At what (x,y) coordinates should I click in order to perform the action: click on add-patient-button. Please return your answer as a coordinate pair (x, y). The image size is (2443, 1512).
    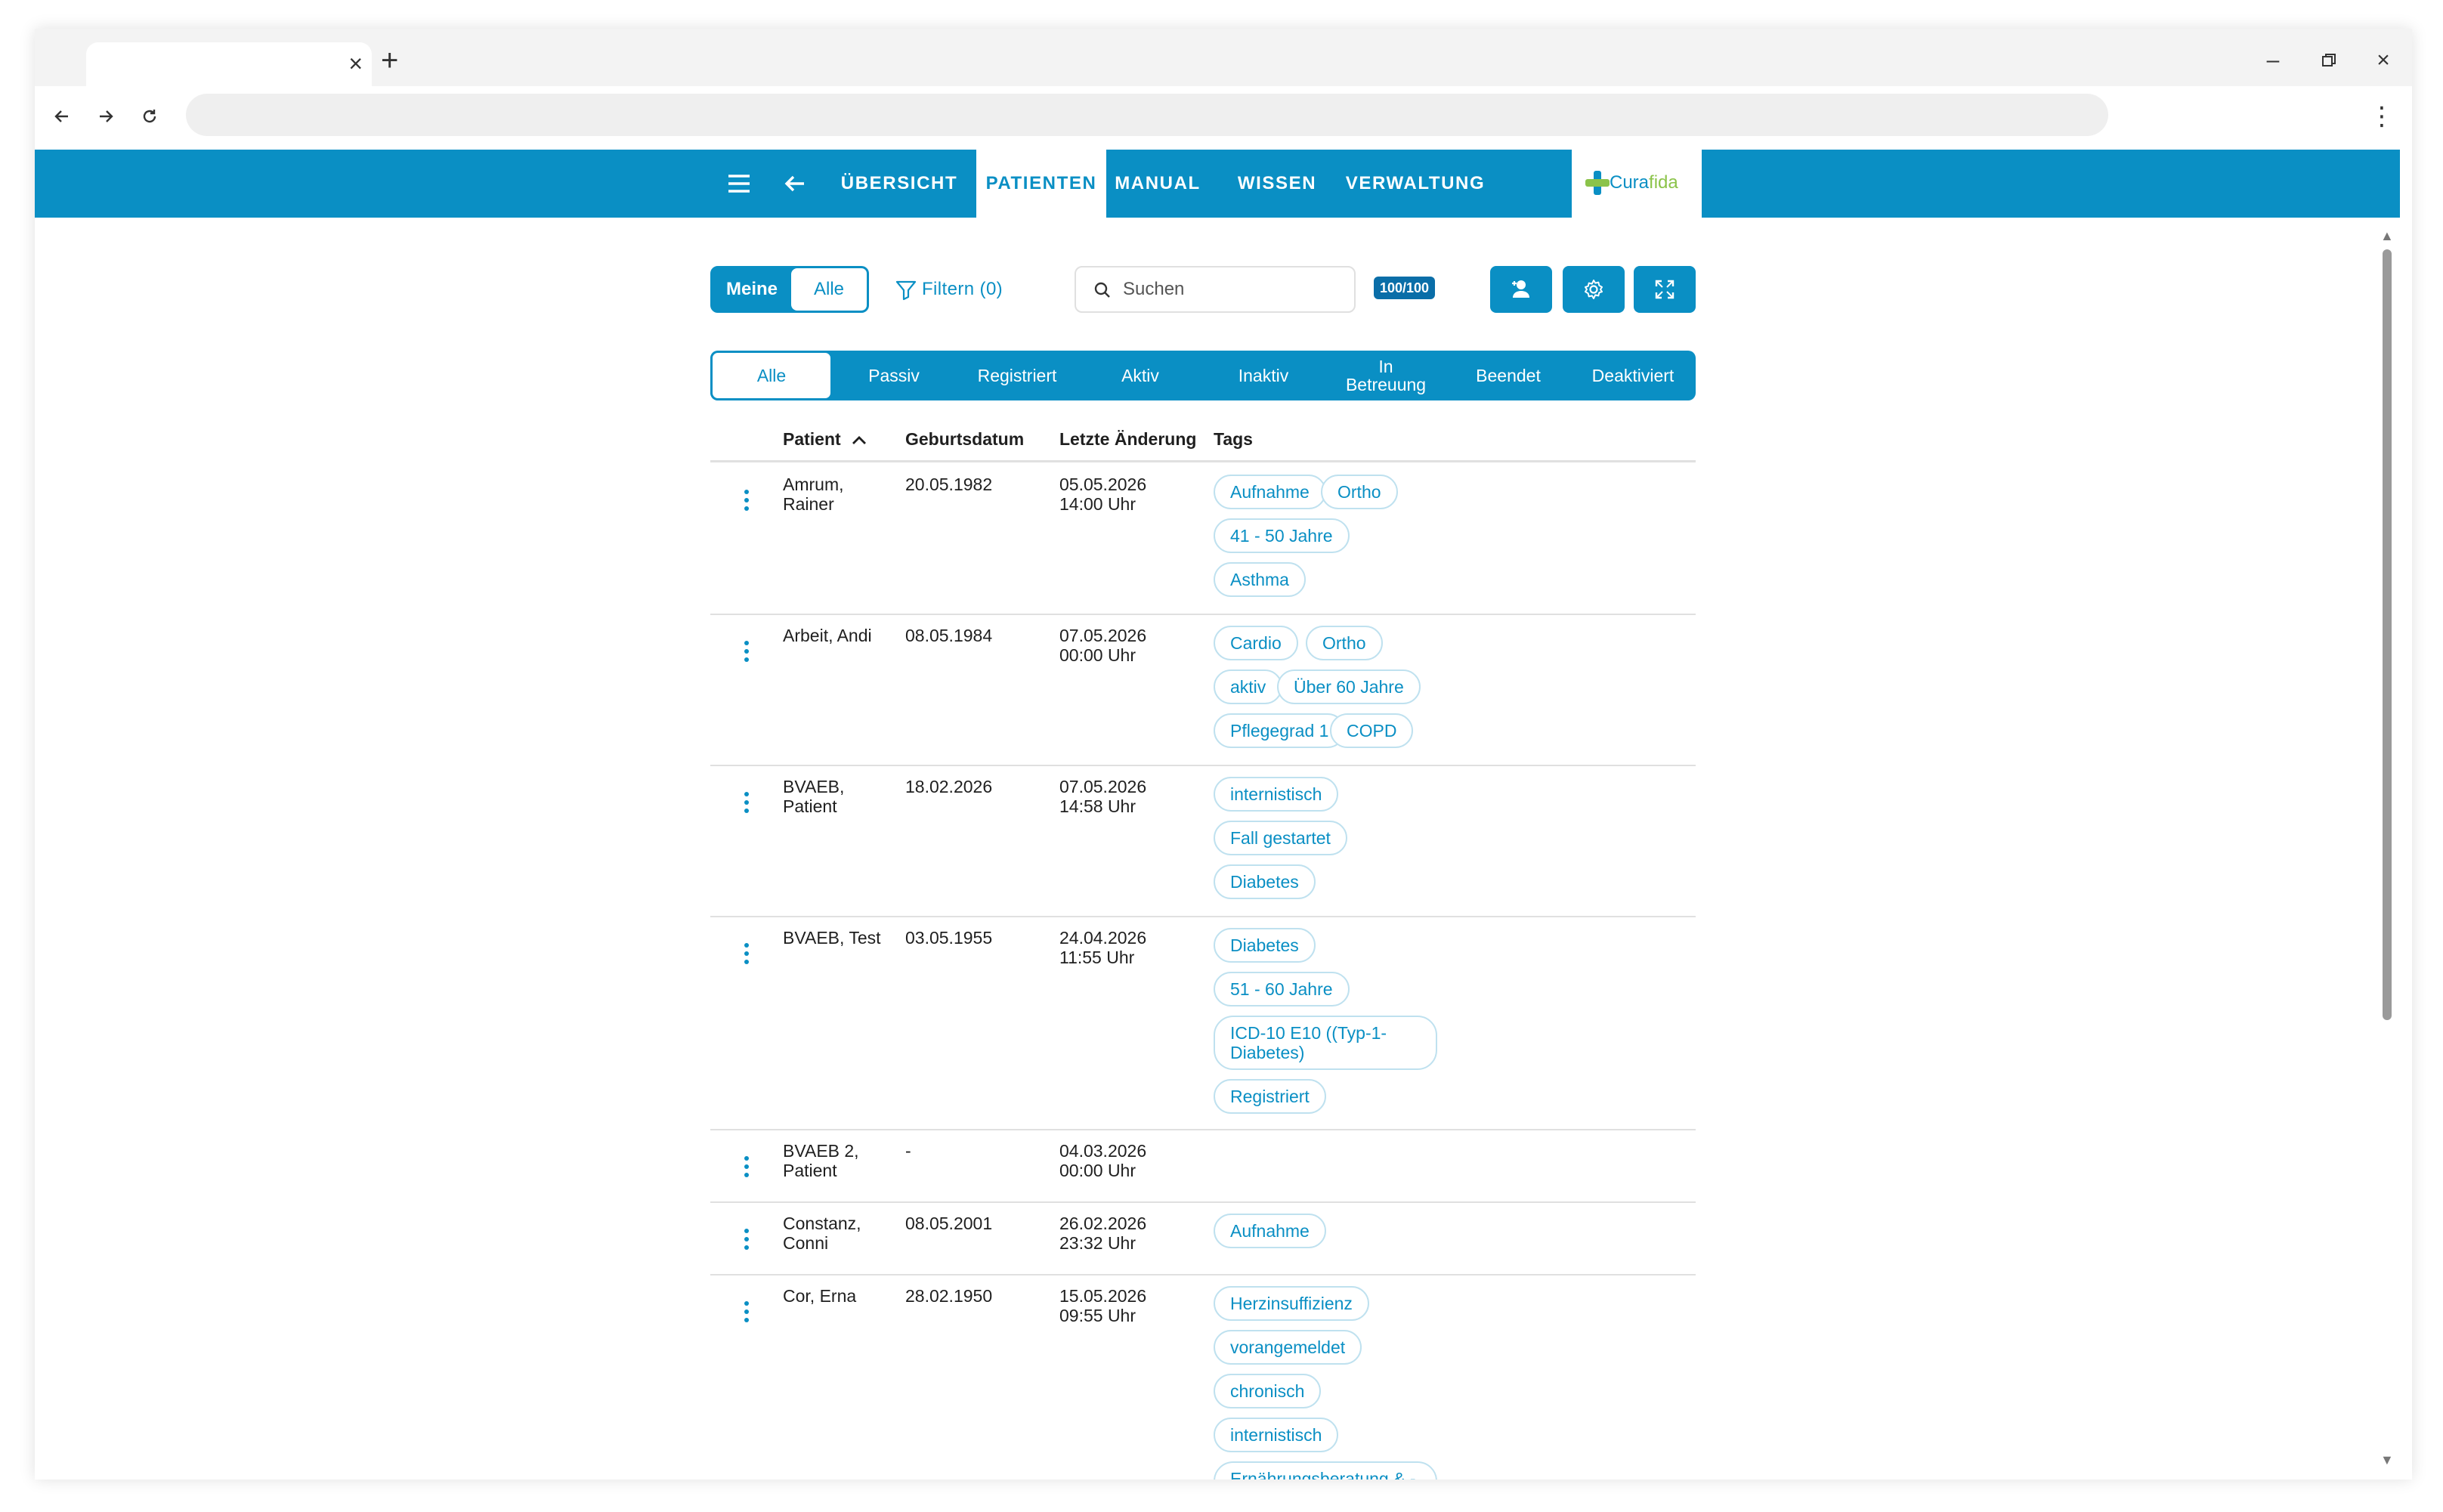
    Looking at the image, I should click on (1521, 289).